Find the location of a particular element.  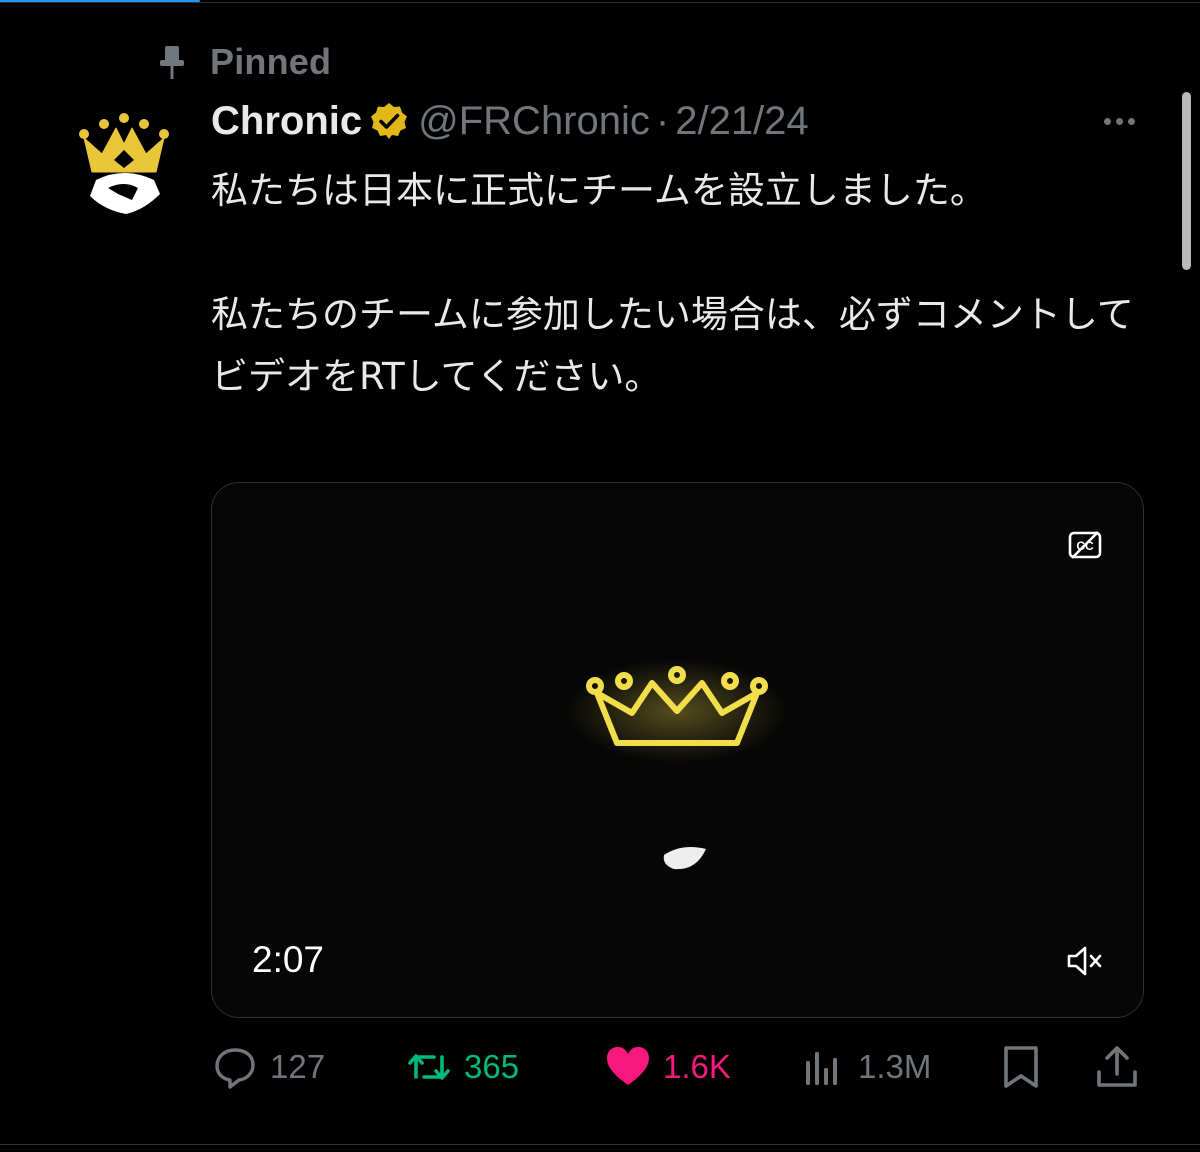

tweet-header: Chronic @FRChronic · 2/21/24 is located at coordinates (510, 121).